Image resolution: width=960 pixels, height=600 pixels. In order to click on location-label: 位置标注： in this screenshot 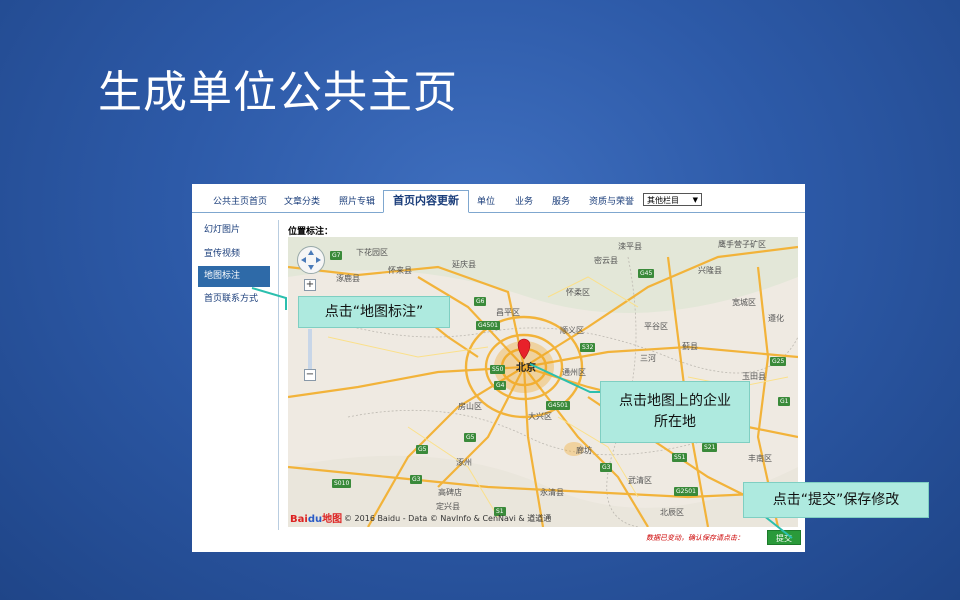, I will do `click(311, 232)`.